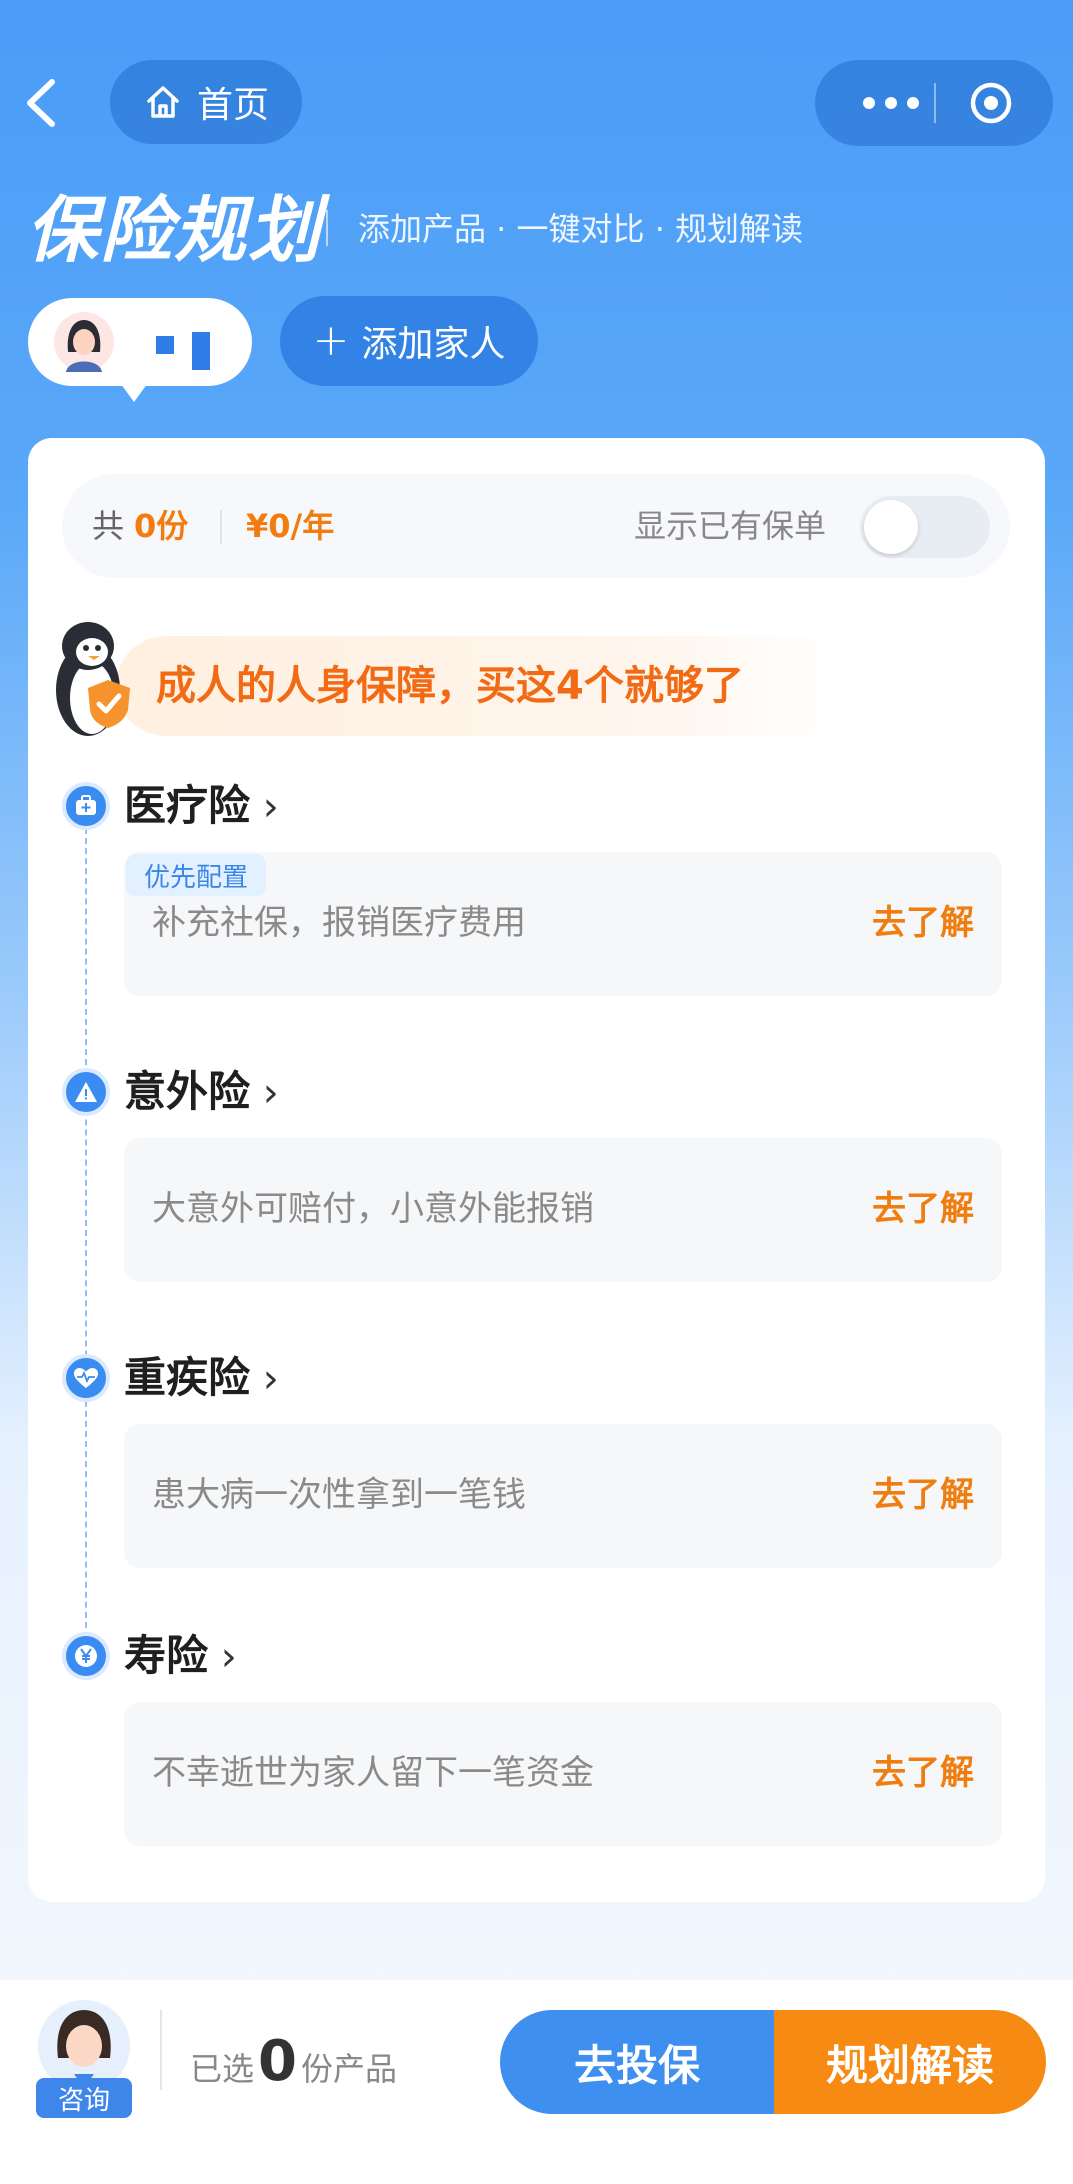 The width and height of the screenshot is (1073, 2184). I want to click on plus-icon: +, so click(331, 340).